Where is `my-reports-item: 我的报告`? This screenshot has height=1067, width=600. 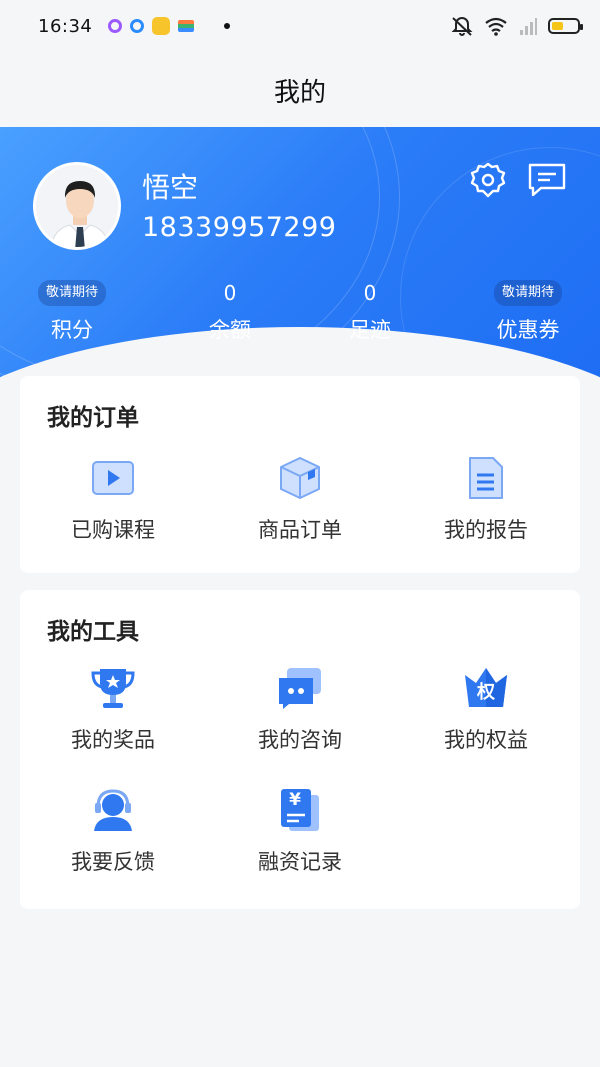 my-reports-item: 我的报告 is located at coordinates (486, 499).